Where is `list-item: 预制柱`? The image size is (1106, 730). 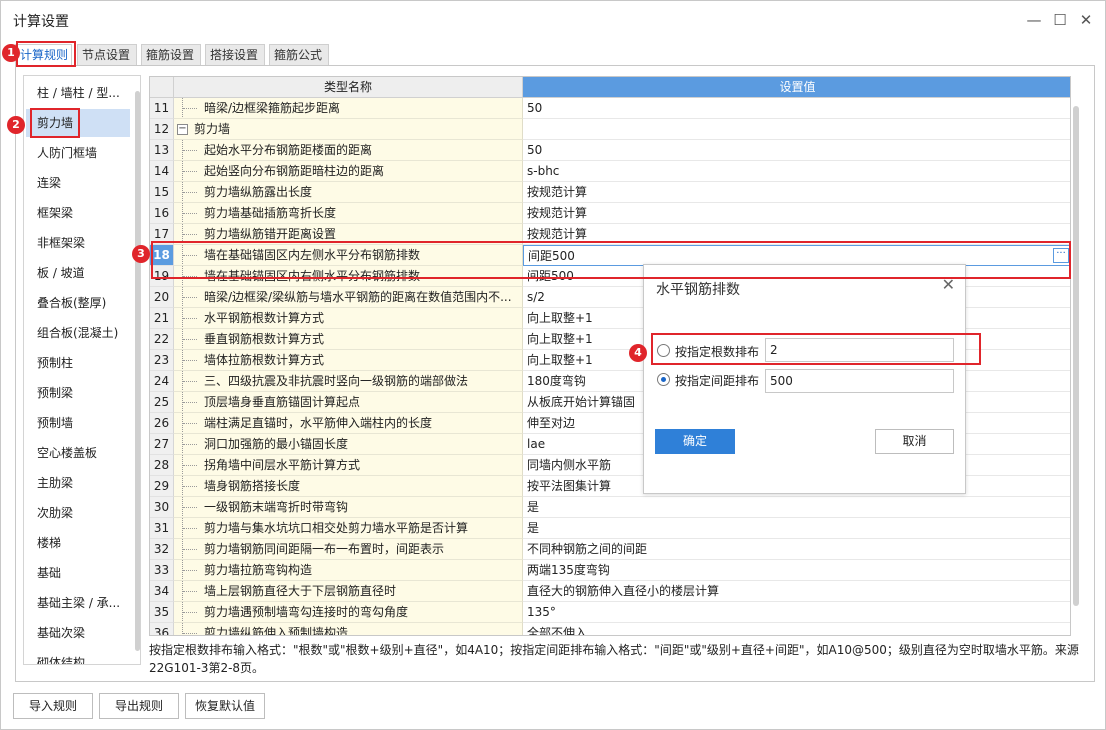 list-item: 预制柱 is located at coordinates (78, 363).